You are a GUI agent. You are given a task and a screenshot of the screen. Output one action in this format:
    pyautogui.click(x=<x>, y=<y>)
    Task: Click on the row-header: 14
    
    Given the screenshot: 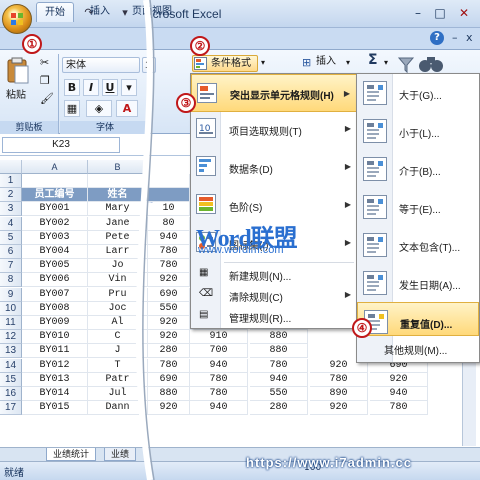 What is the action you would take?
    pyautogui.click(x=11, y=365)
    